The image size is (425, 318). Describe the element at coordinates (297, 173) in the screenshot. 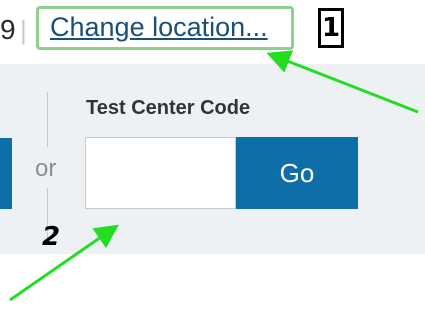

I see `go-button: Go` at that location.